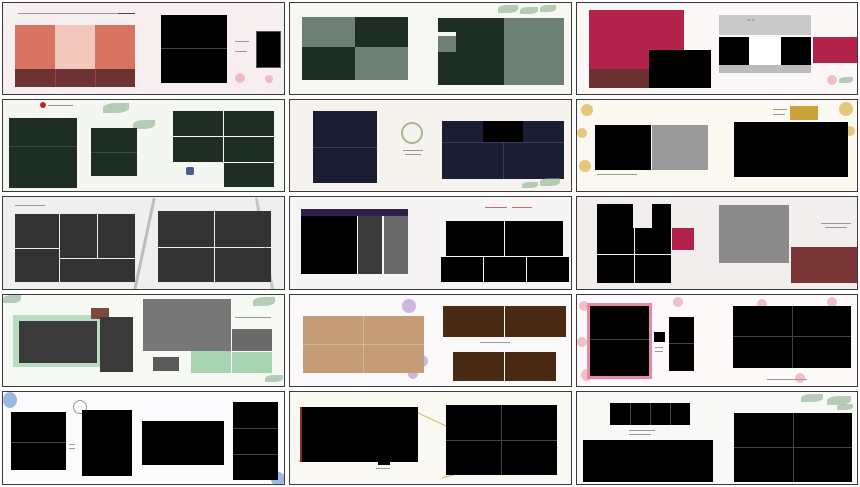 The width and height of the screenshot is (860, 487). Describe the element at coordinates (43, 105) in the screenshot. I see `red-stamp` at that location.